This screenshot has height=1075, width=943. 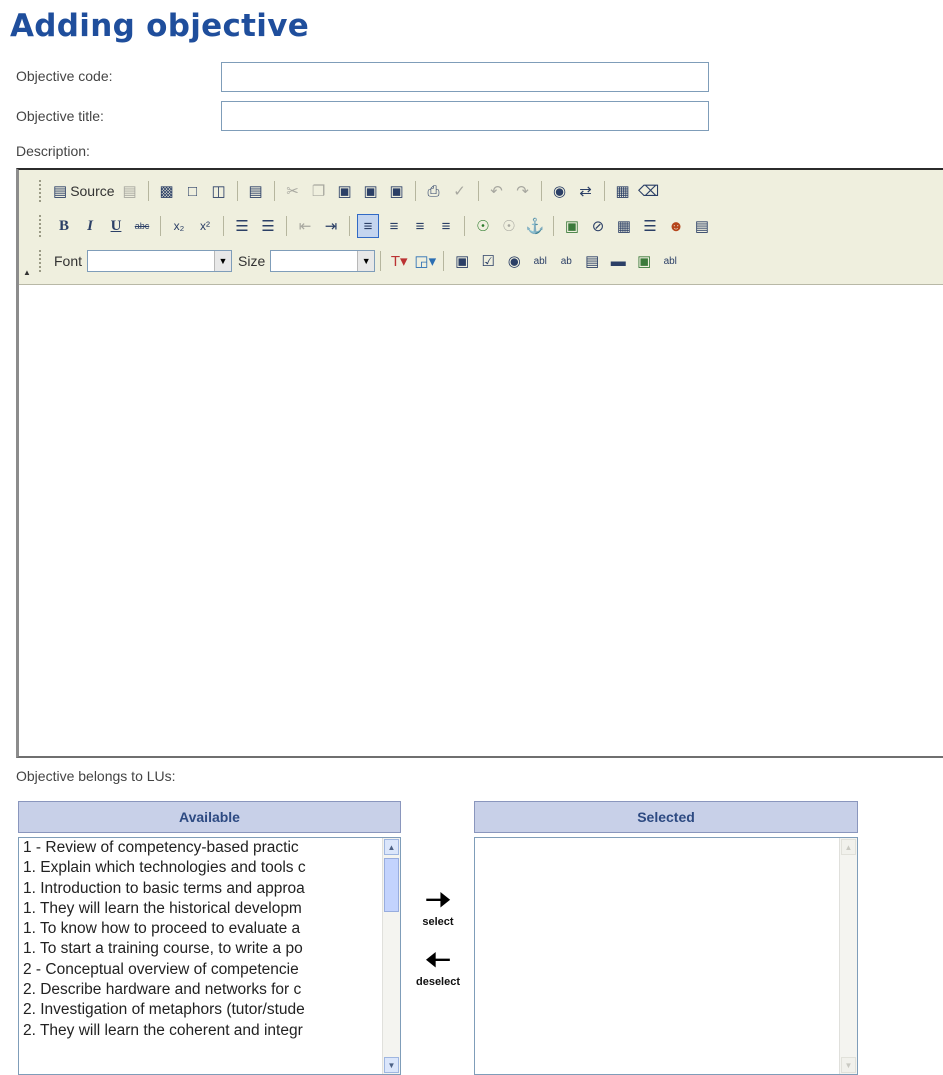 I want to click on form-icon: ▣, so click(x=462, y=261).